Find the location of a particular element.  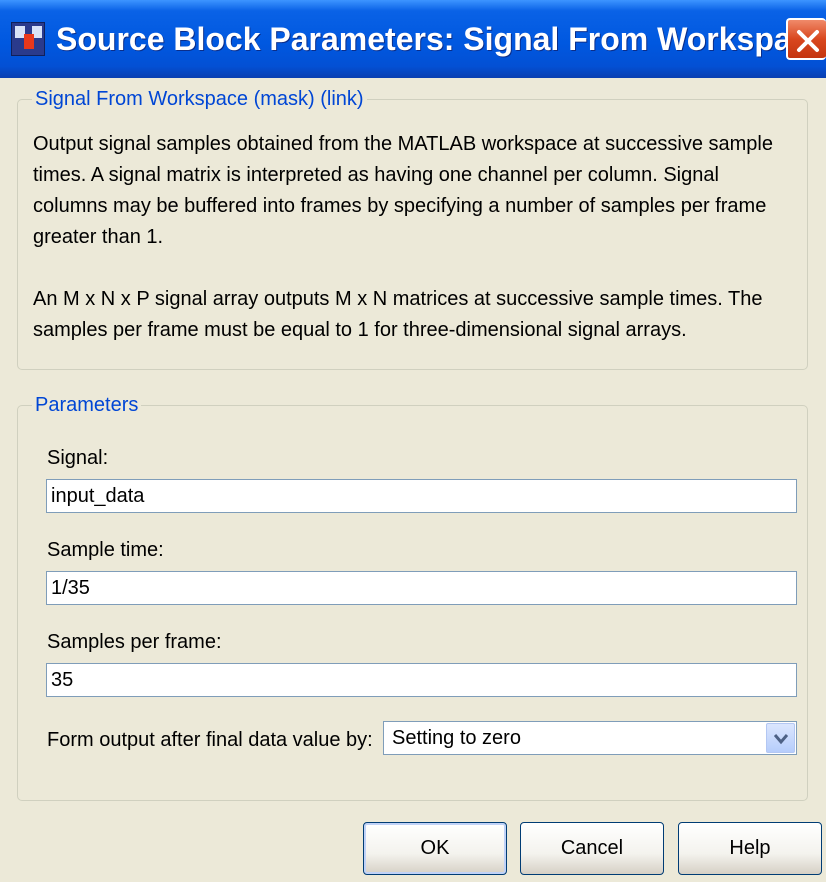

form-output-value: Setting to zero is located at coordinates (456, 738).